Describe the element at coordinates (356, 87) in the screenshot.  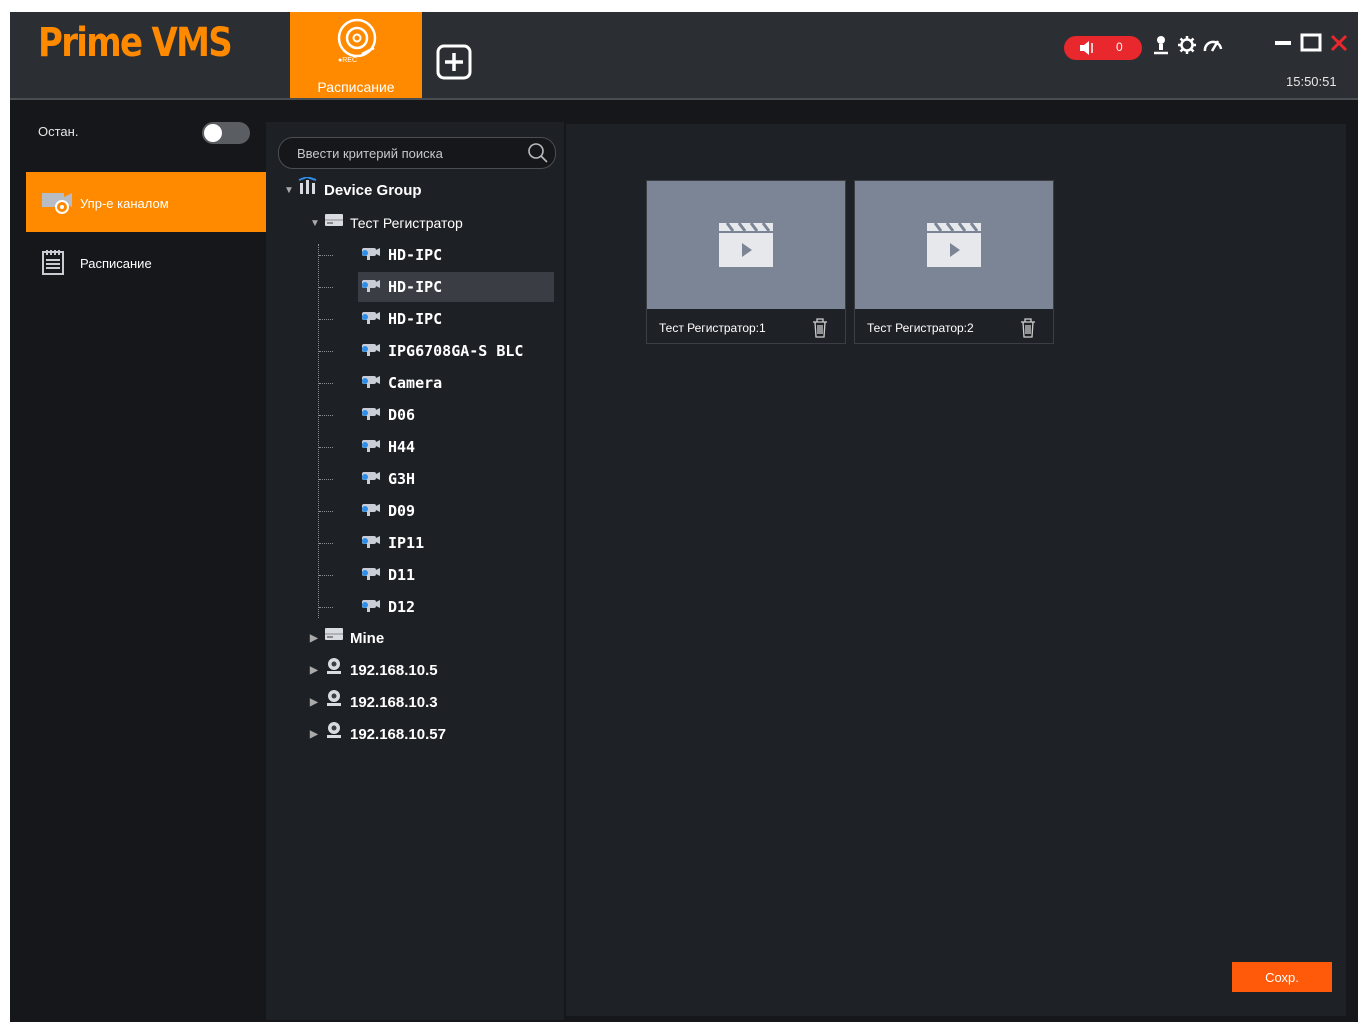
I see `tab-schedule-label: Расписание` at that location.